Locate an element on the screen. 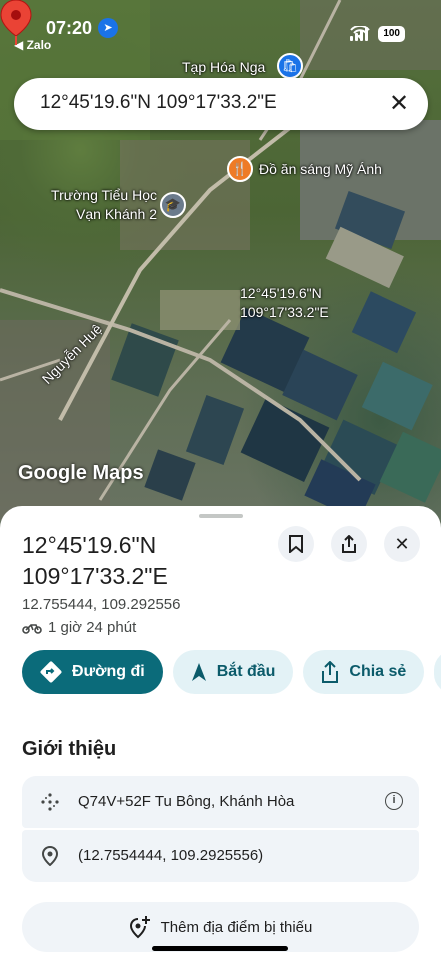 The width and height of the screenshot is (441, 960). title-line1: 12°45'19.6"N is located at coordinates (89, 545).